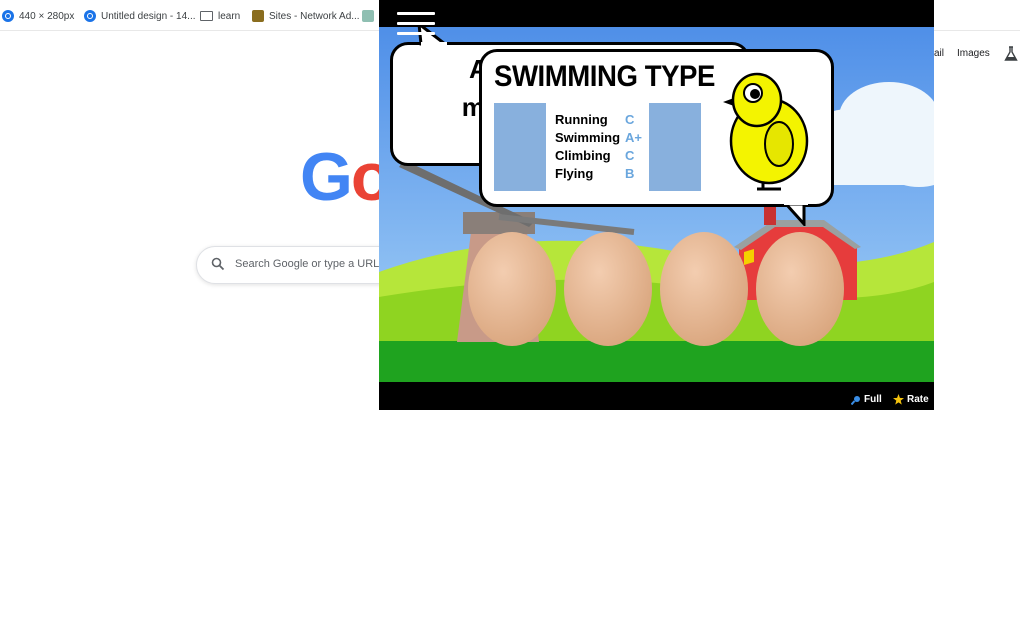 This screenshot has height=638, width=1020. Describe the element at coordinates (1011, 54) in the screenshot. I see `labs-flask-icon` at that location.